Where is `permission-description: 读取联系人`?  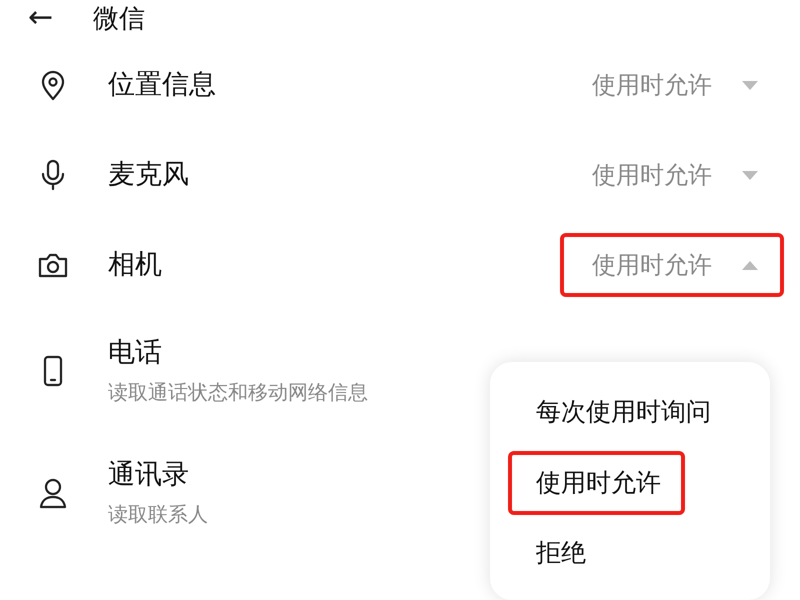 permission-description: 读取联系人 is located at coordinates (158, 514).